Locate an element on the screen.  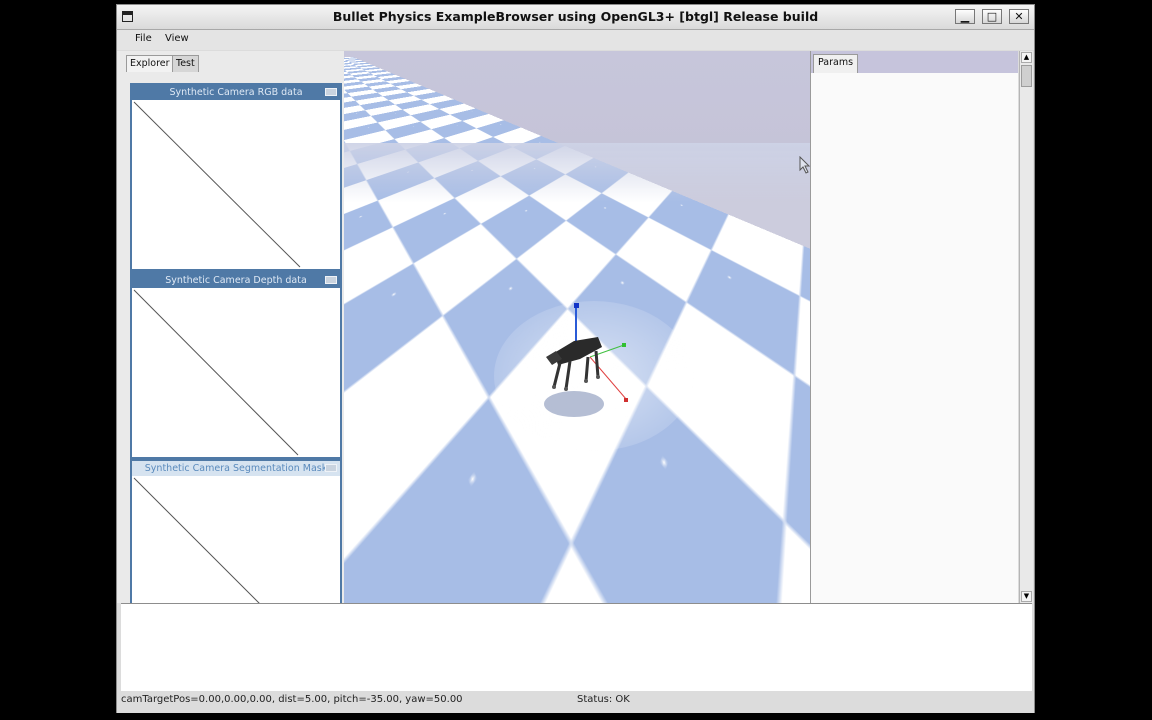
x-axis-tip is located at coordinates (626, 400).